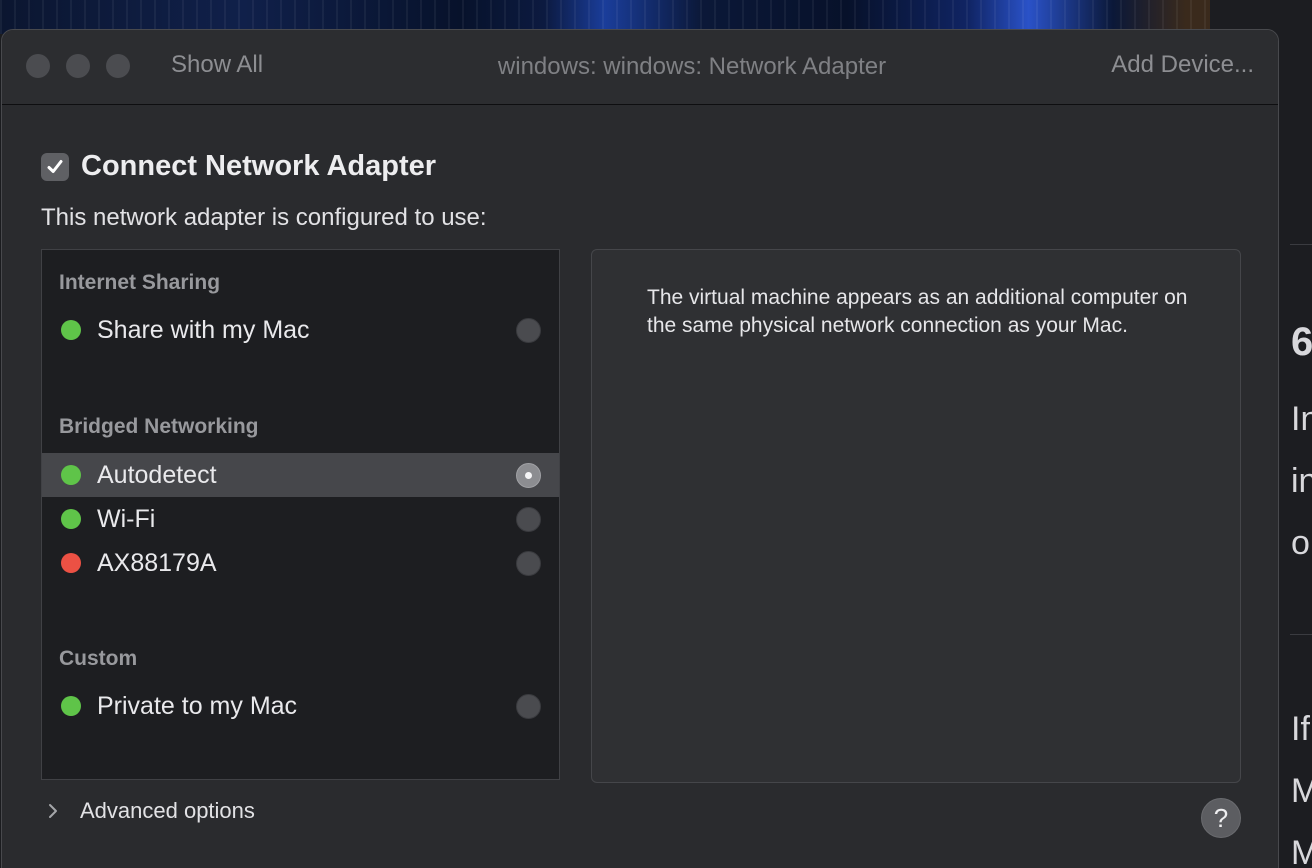  I want to click on wifi-radio, so click(528, 519).